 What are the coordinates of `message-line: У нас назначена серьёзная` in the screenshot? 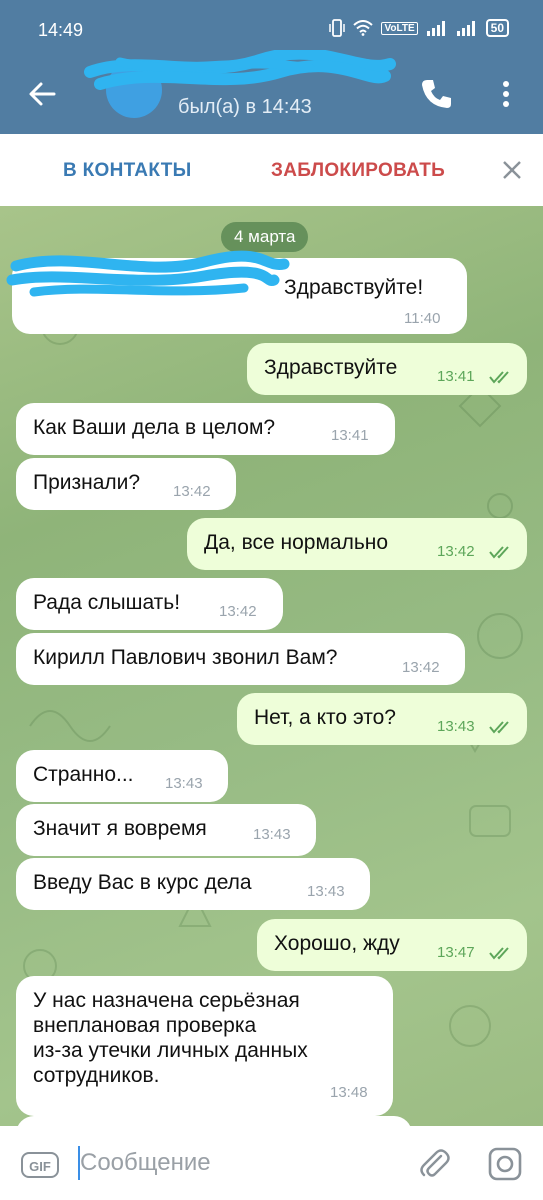 It's located at (166, 1000).